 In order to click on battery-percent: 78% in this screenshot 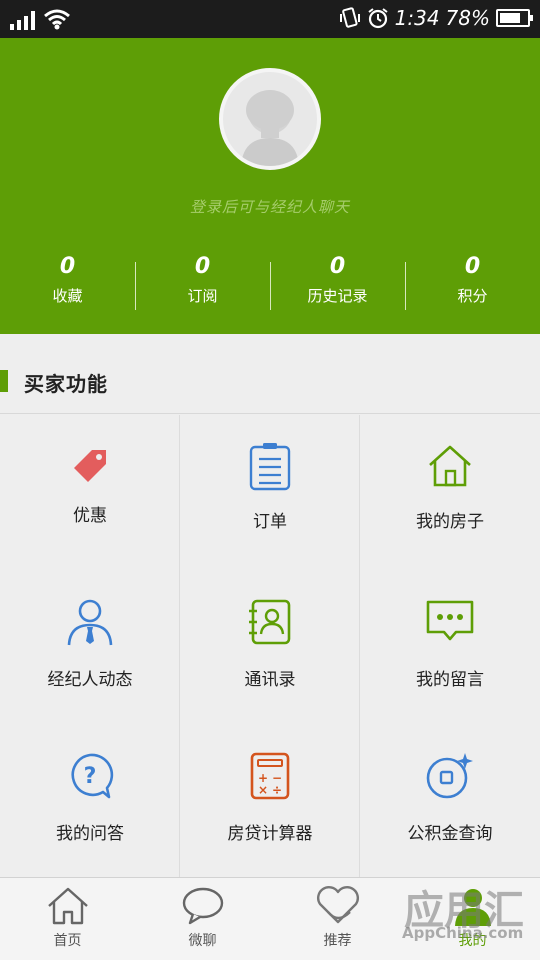, I will do `click(467, 18)`.